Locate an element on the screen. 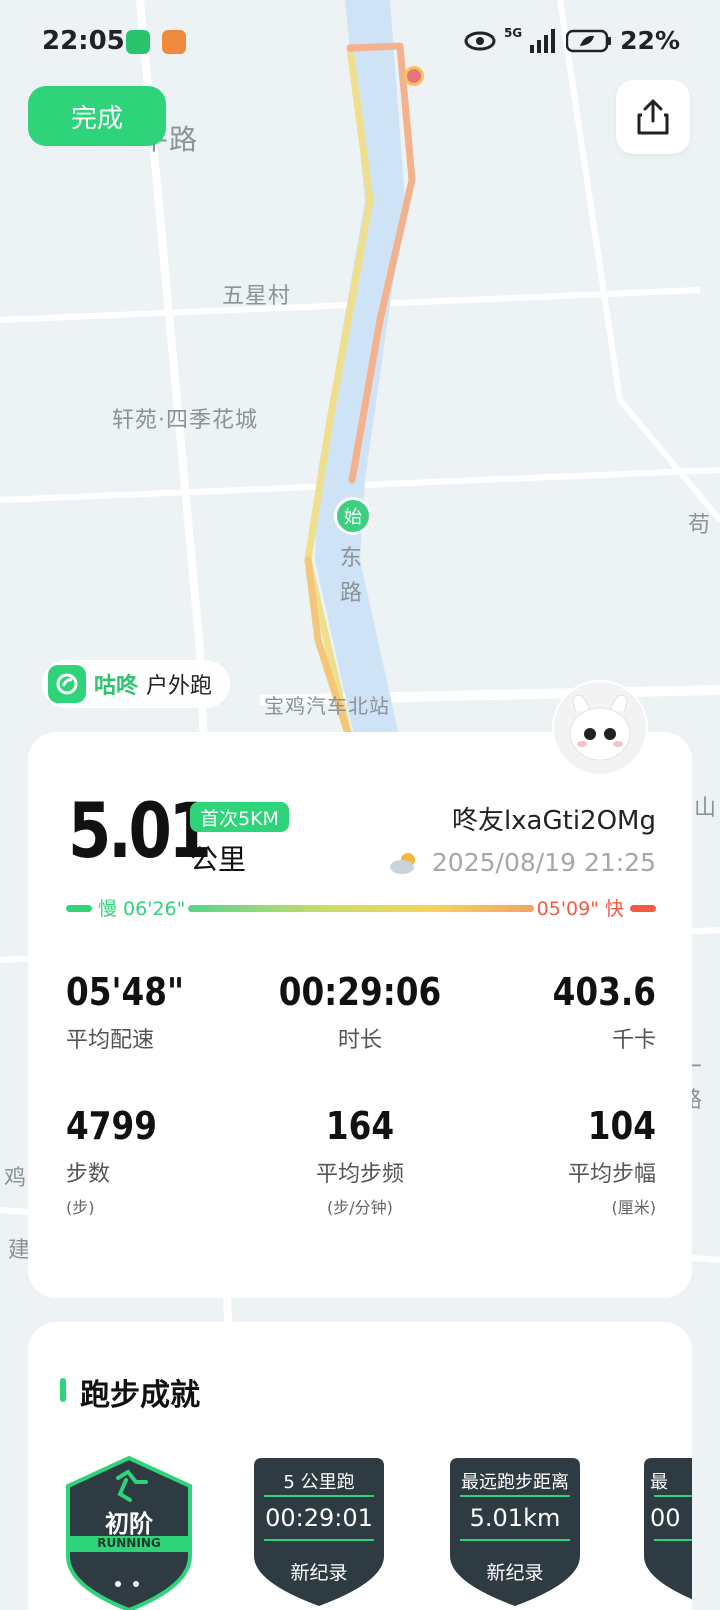  map-label: 宝鸡汽车北站 is located at coordinates (327, 706).